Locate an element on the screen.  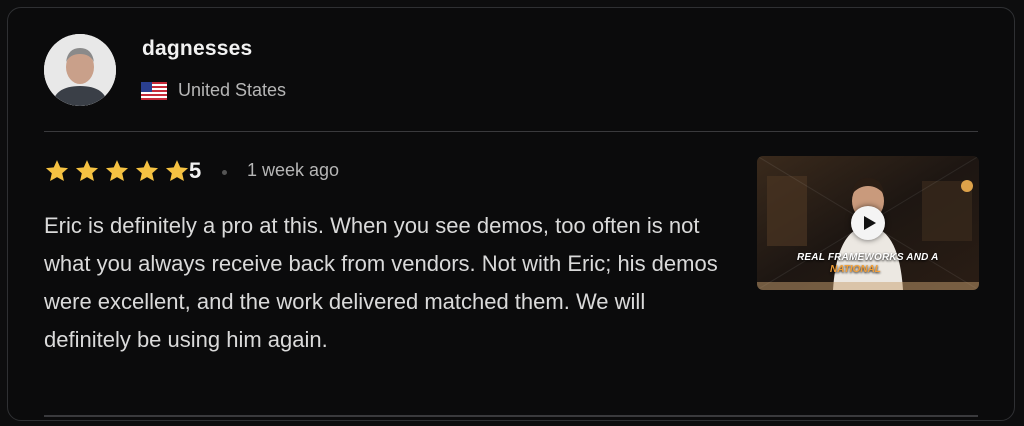
star-rating is located at coordinates (117, 171).